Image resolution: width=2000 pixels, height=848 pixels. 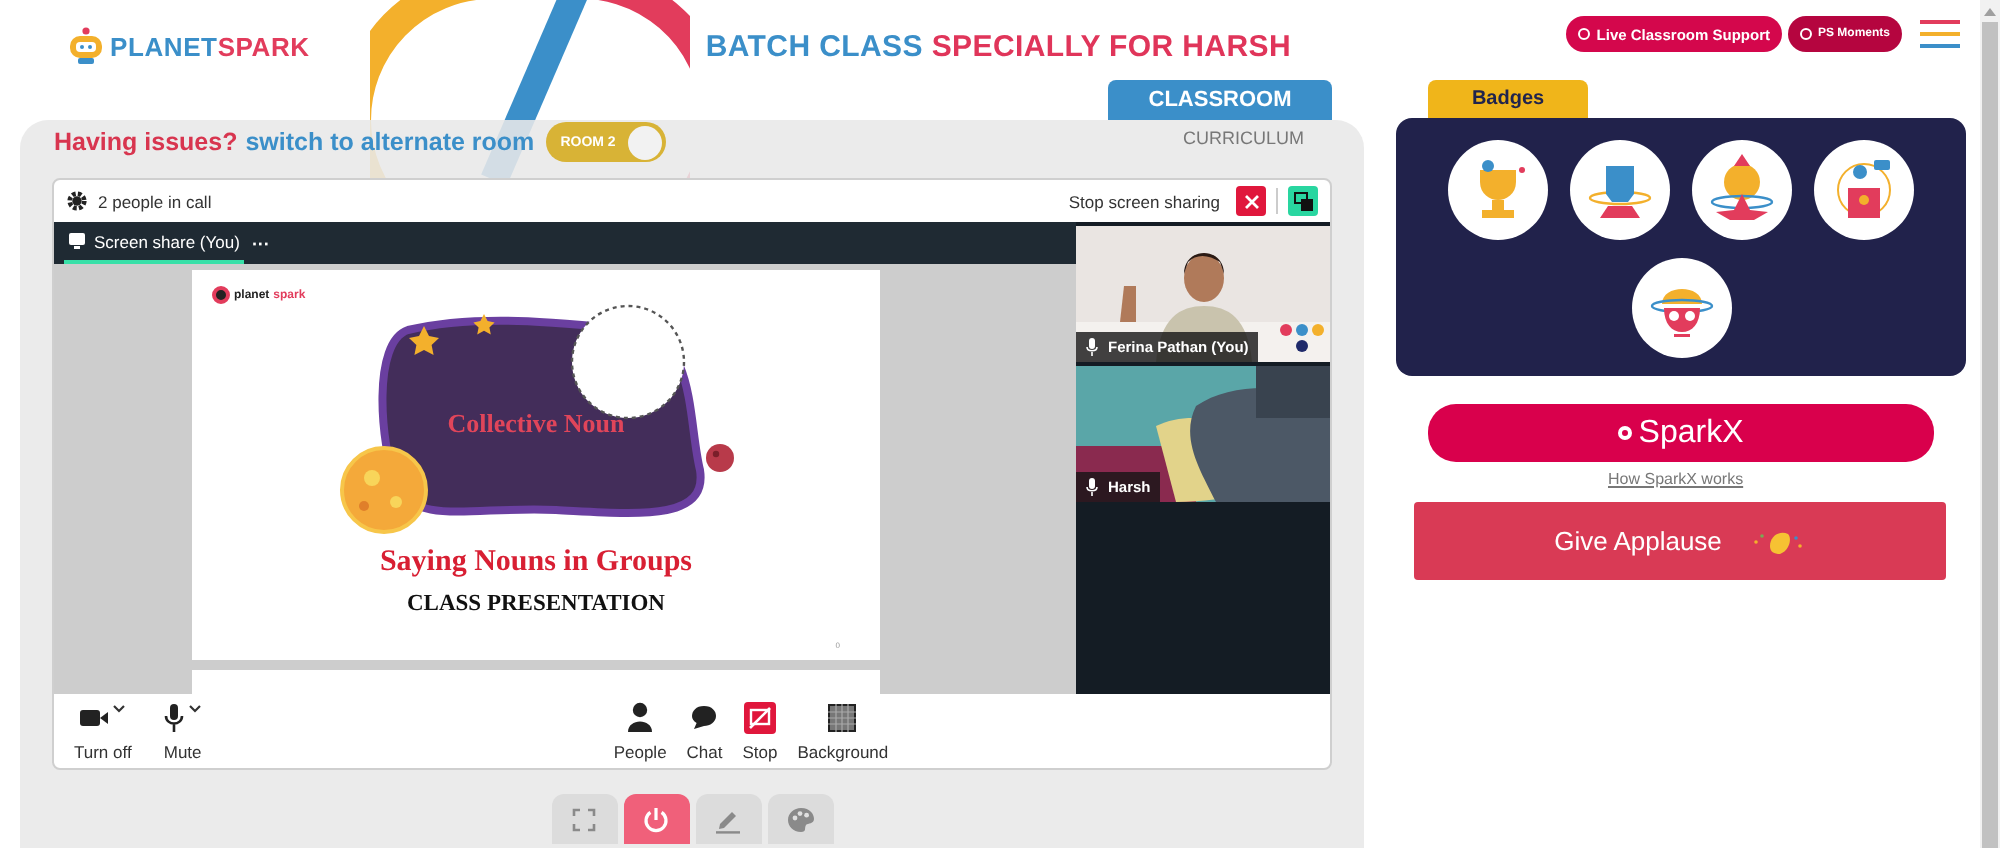 What do you see at coordinates (1681, 433) in the screenshot?
I see `sparkx-button: SparkX` at bounding box center [1681, 433].